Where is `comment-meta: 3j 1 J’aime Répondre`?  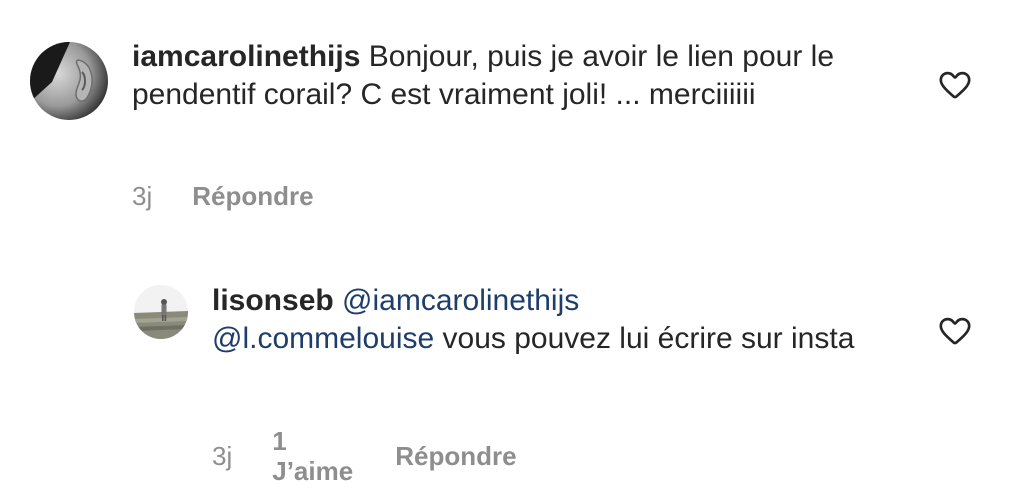
comment-meta: 3j 1 J’aime Répondre is located at coordinates (364, 456).